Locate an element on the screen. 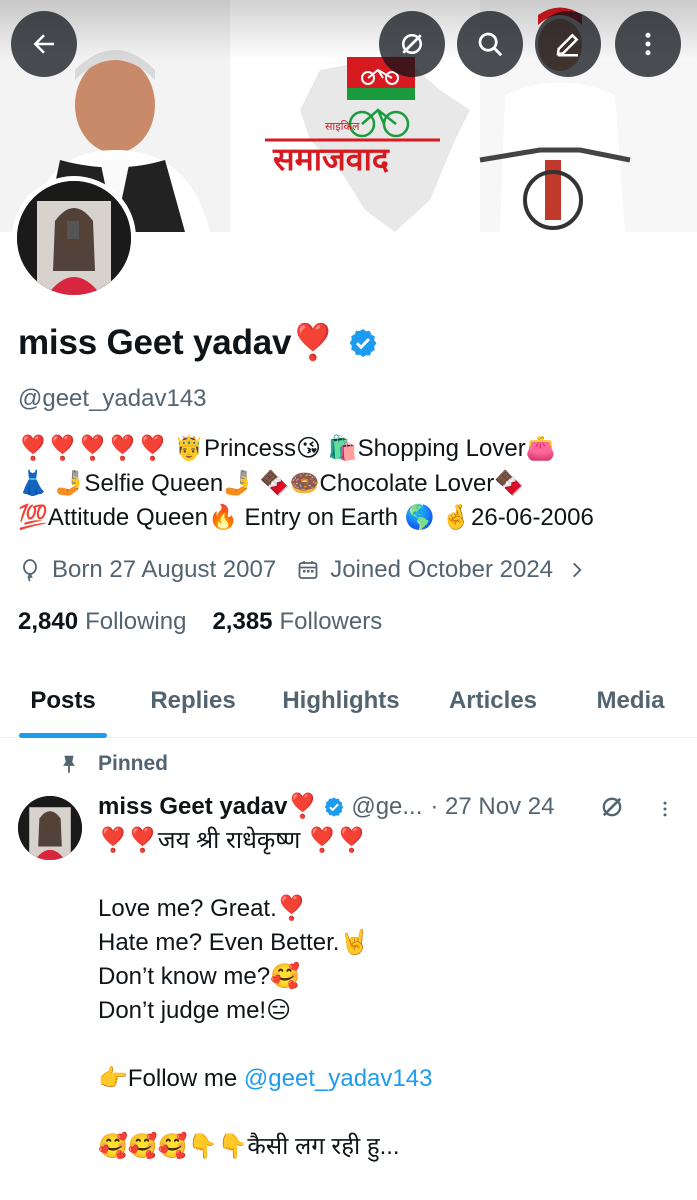 The width and height of the screenshot is (697, 1200). more-button is located at coordinates (648, 44).